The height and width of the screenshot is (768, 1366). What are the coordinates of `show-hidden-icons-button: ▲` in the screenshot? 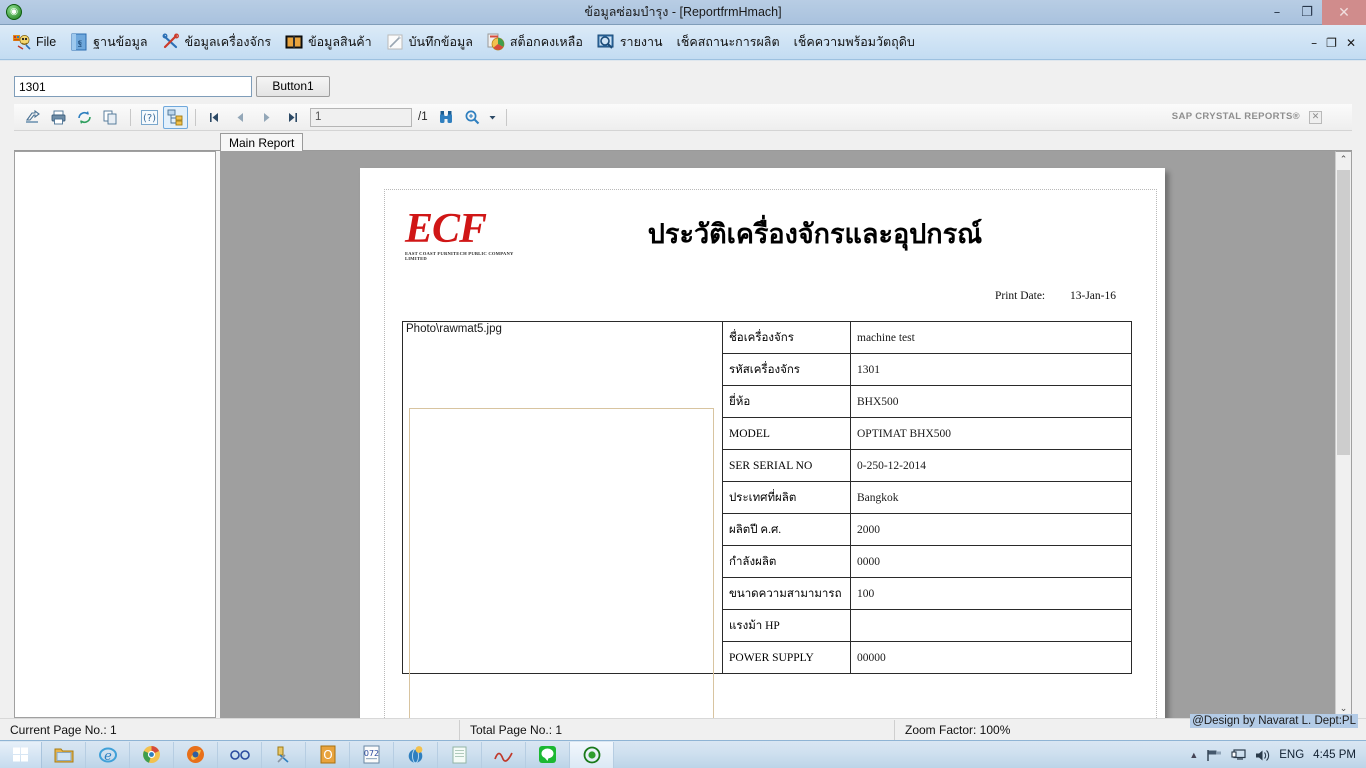 It's located at (1193, 755).